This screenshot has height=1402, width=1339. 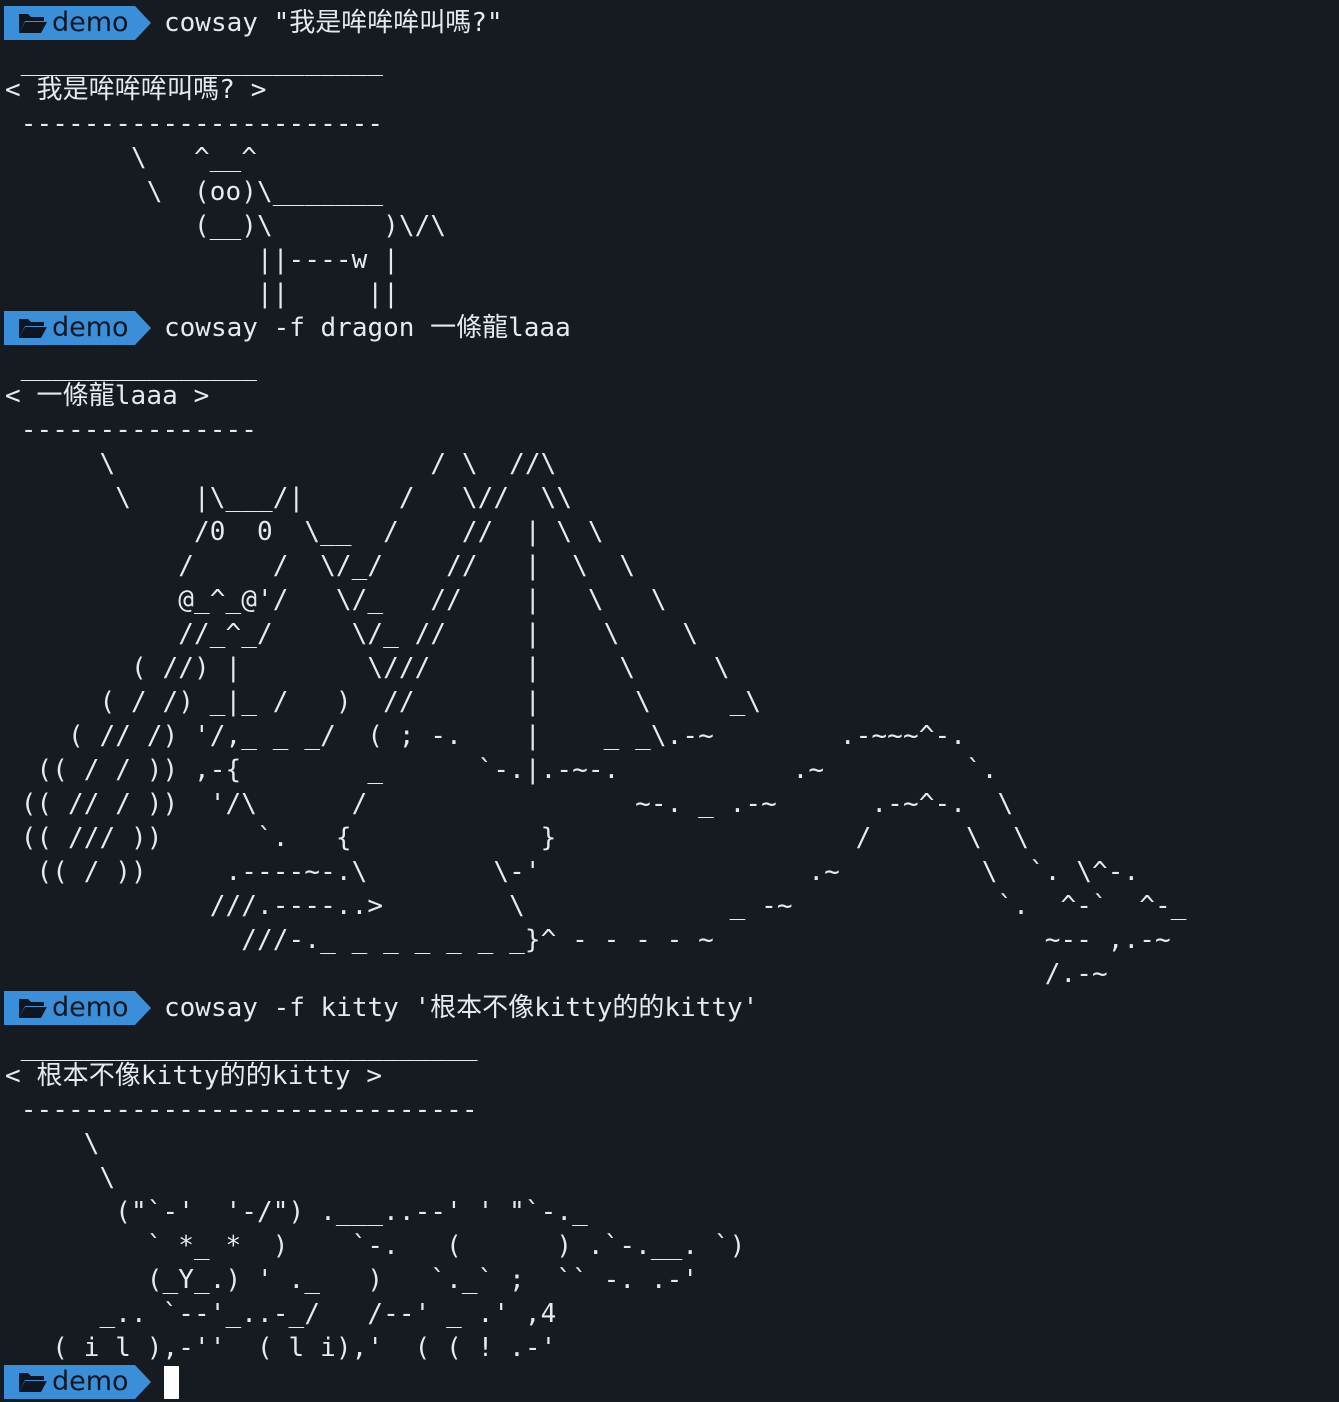 What do you see at coordinates (333, 23) in the screenshot?
I see `command-line: cowsay "我是哞哞哞叫嗎?"` at bounding box center [333, 23].